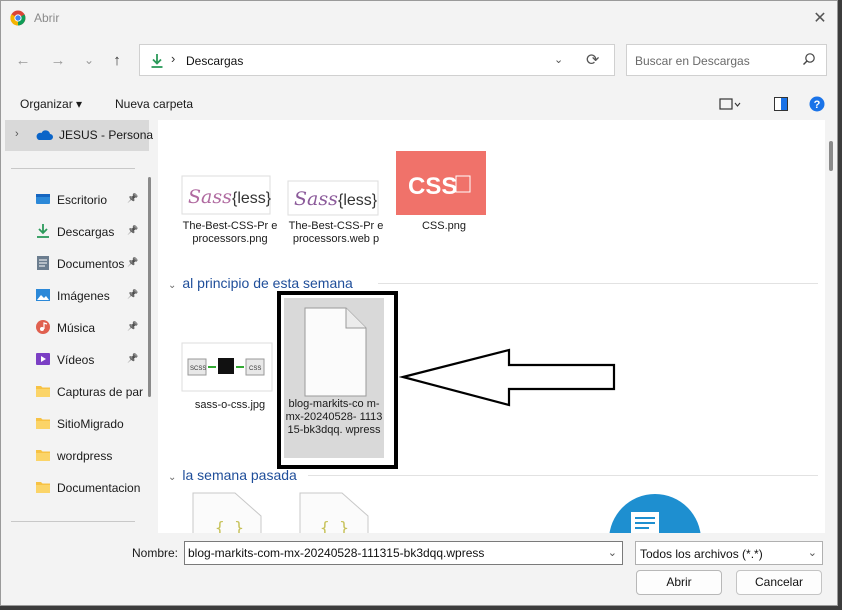  What do you see at coordinates (154, 104) in the screenshot?
I see `new-folder-button: Nueva carpeta` at bounding box center [154, 104].